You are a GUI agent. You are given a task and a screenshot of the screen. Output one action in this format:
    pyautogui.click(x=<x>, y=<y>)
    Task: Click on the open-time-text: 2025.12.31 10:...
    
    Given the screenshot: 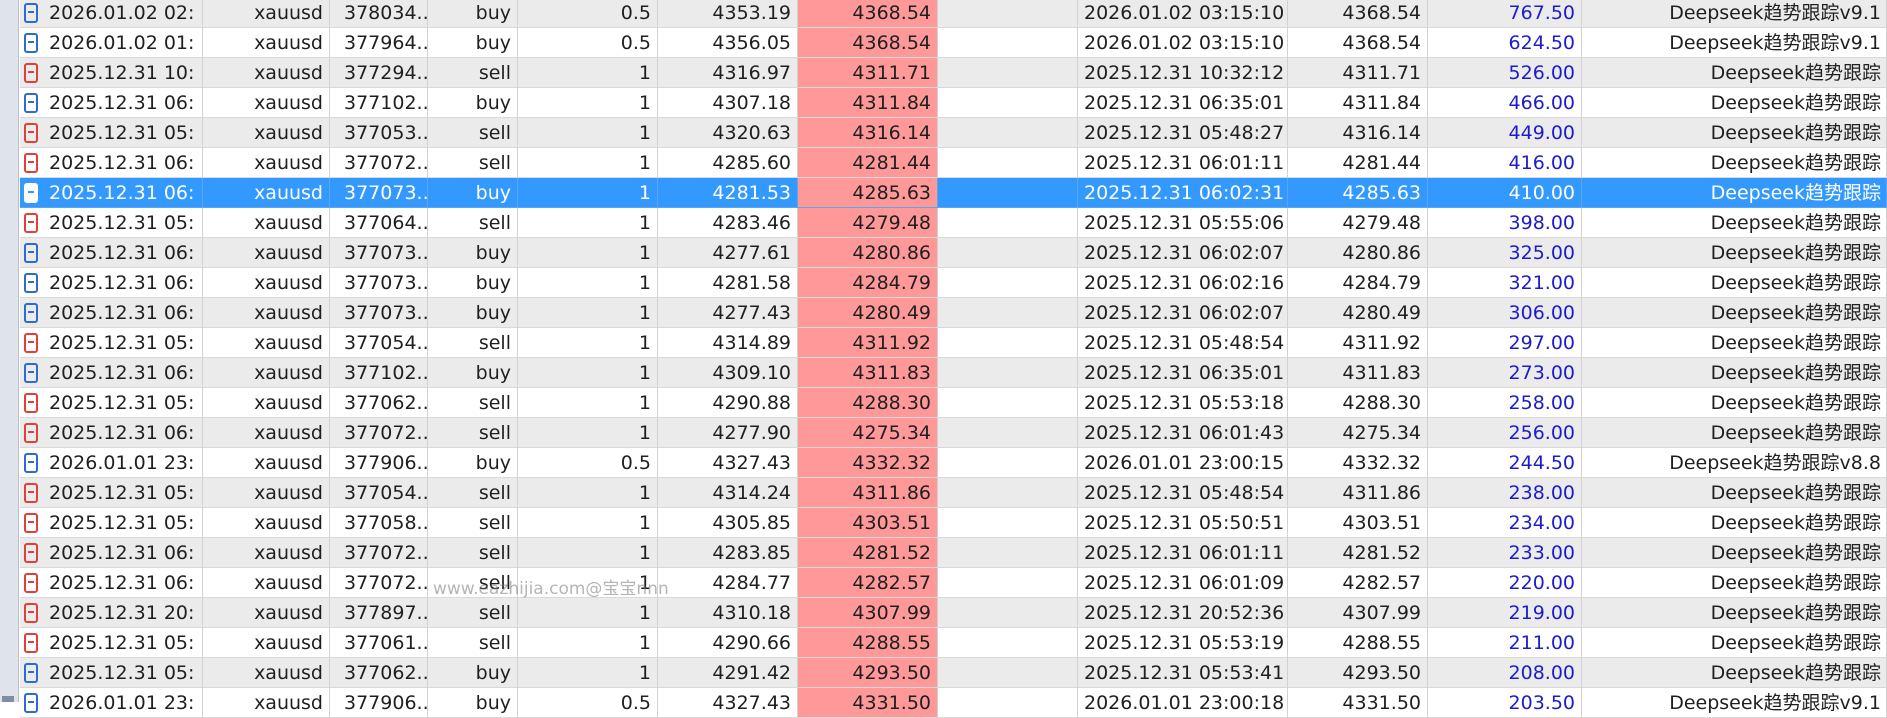 What is the action you would take?
    pyautogui.click(x=122, y=72)
    